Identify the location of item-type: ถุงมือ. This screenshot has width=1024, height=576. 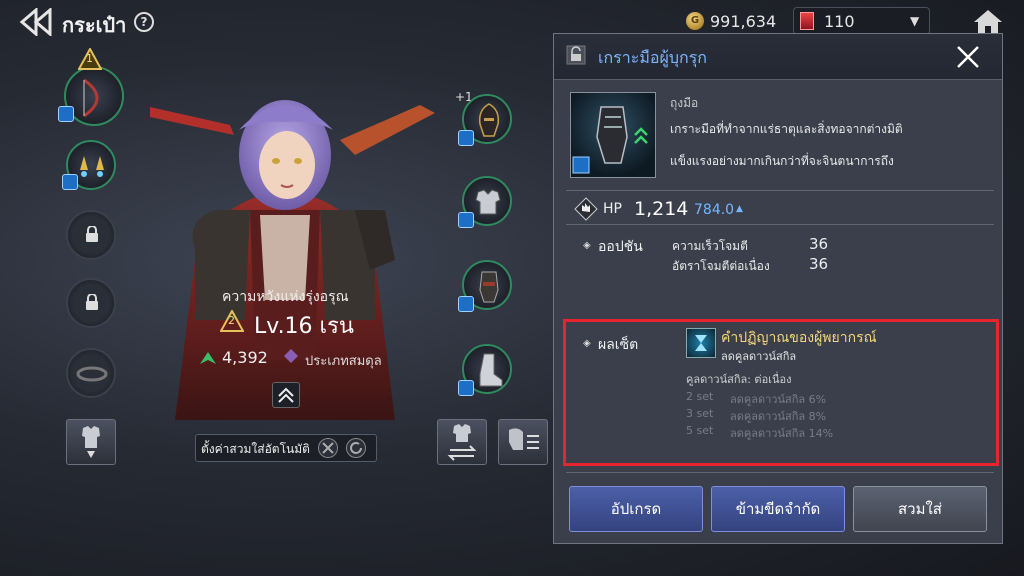
(684, 103).